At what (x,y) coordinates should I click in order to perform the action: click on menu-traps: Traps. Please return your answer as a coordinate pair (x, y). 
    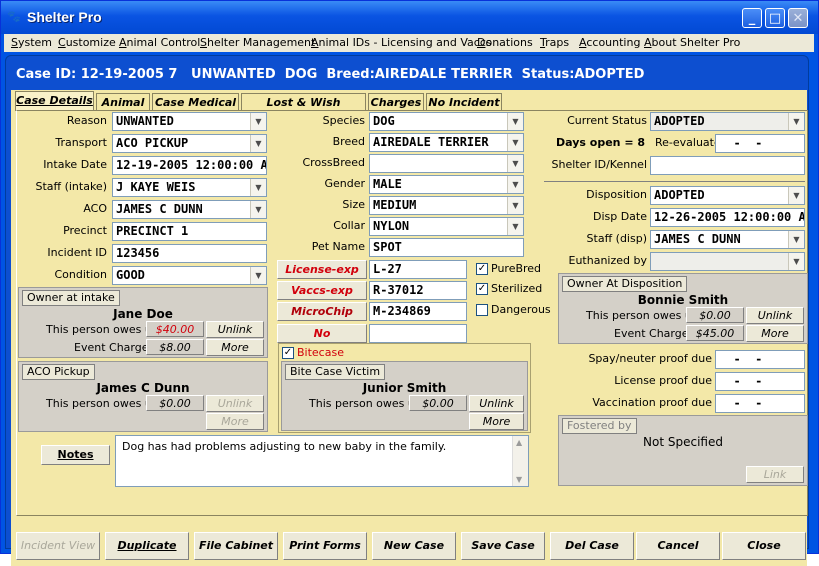
    Looking at the image, I should click on (554, 42).